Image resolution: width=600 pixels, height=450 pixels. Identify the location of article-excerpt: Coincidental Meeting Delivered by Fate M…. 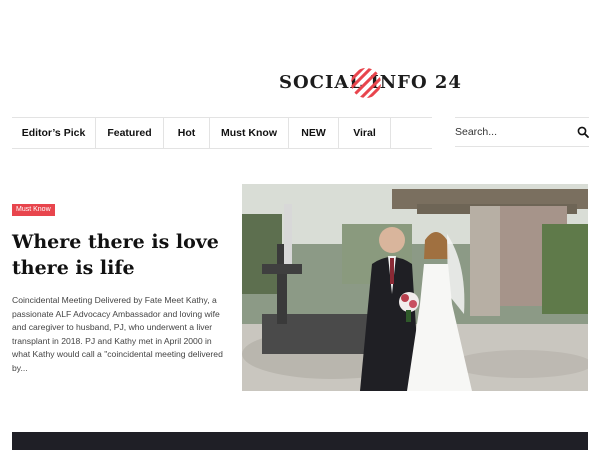
(117, 334).